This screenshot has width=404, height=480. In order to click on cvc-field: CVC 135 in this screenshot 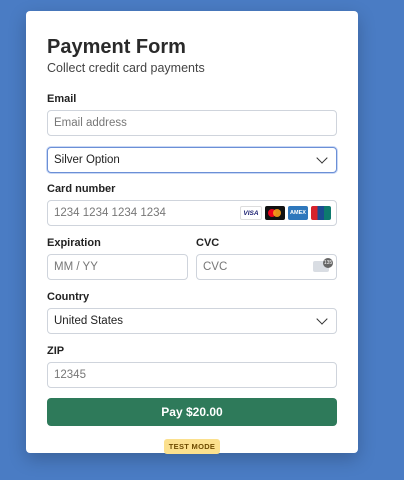, I will do `click(266, 267)`.